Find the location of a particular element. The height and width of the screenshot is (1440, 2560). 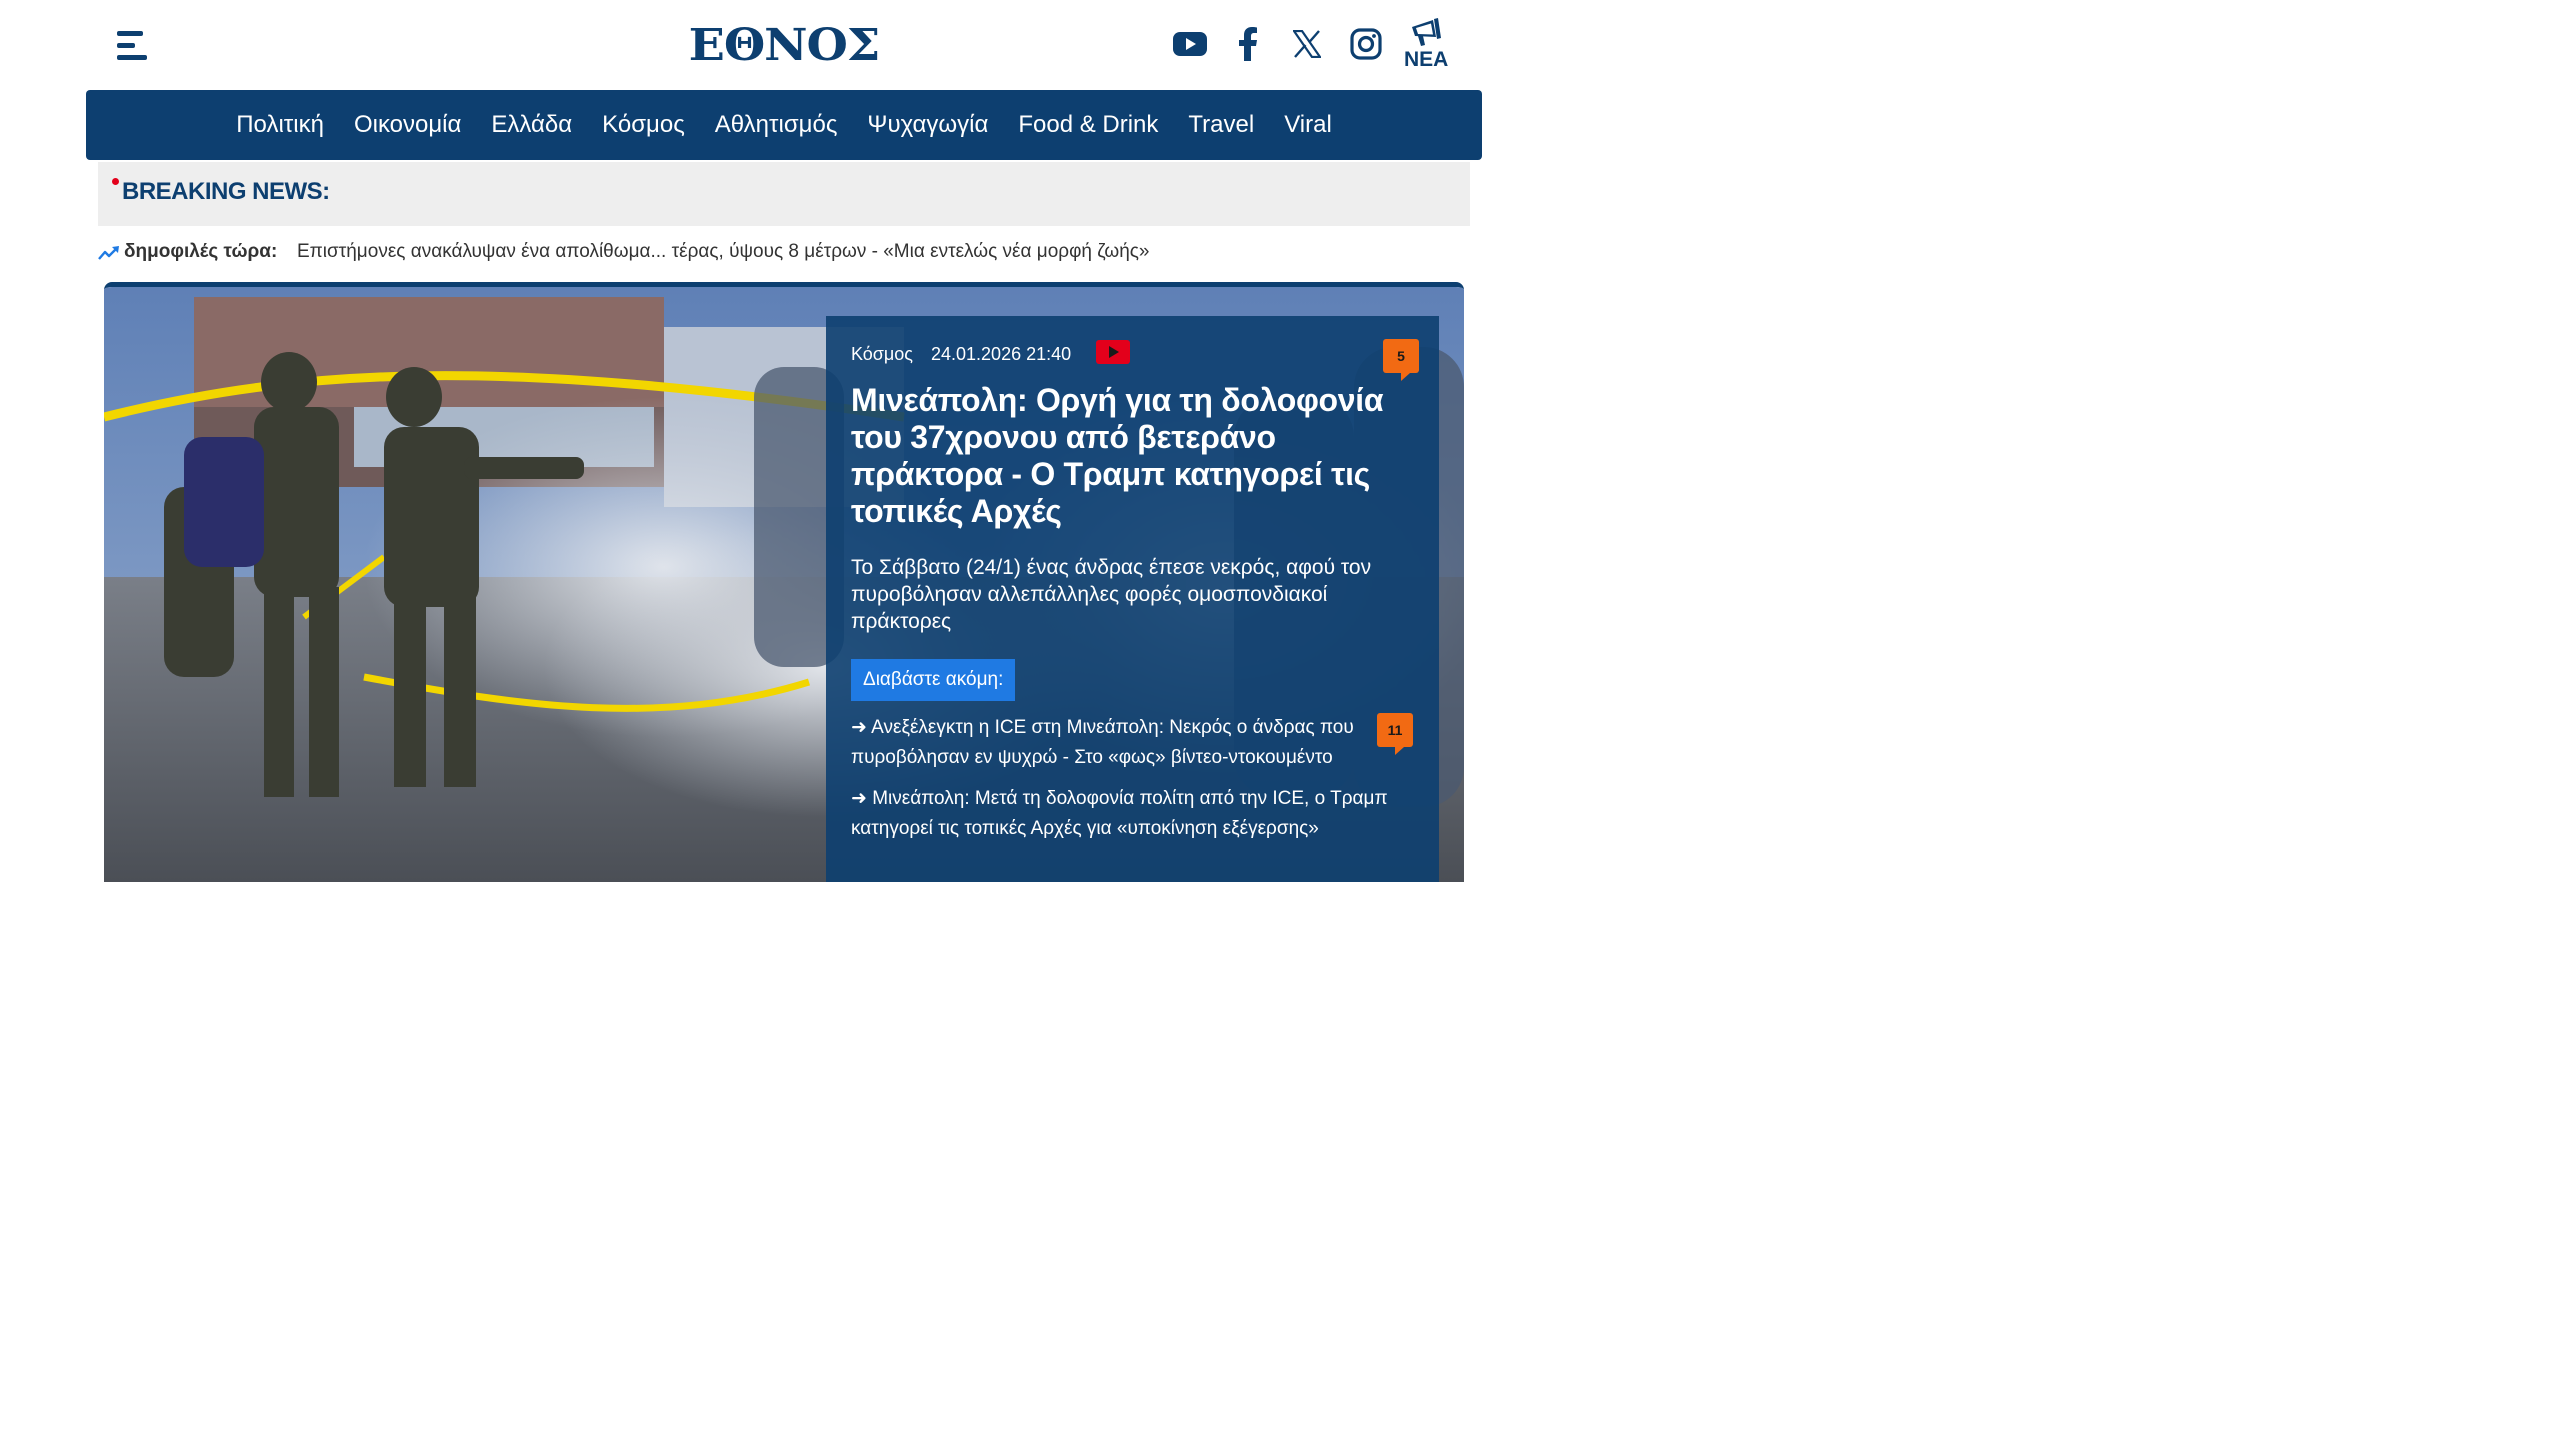

nav-item-kosmos: Κόσμος is located at coordinates (643, 125).